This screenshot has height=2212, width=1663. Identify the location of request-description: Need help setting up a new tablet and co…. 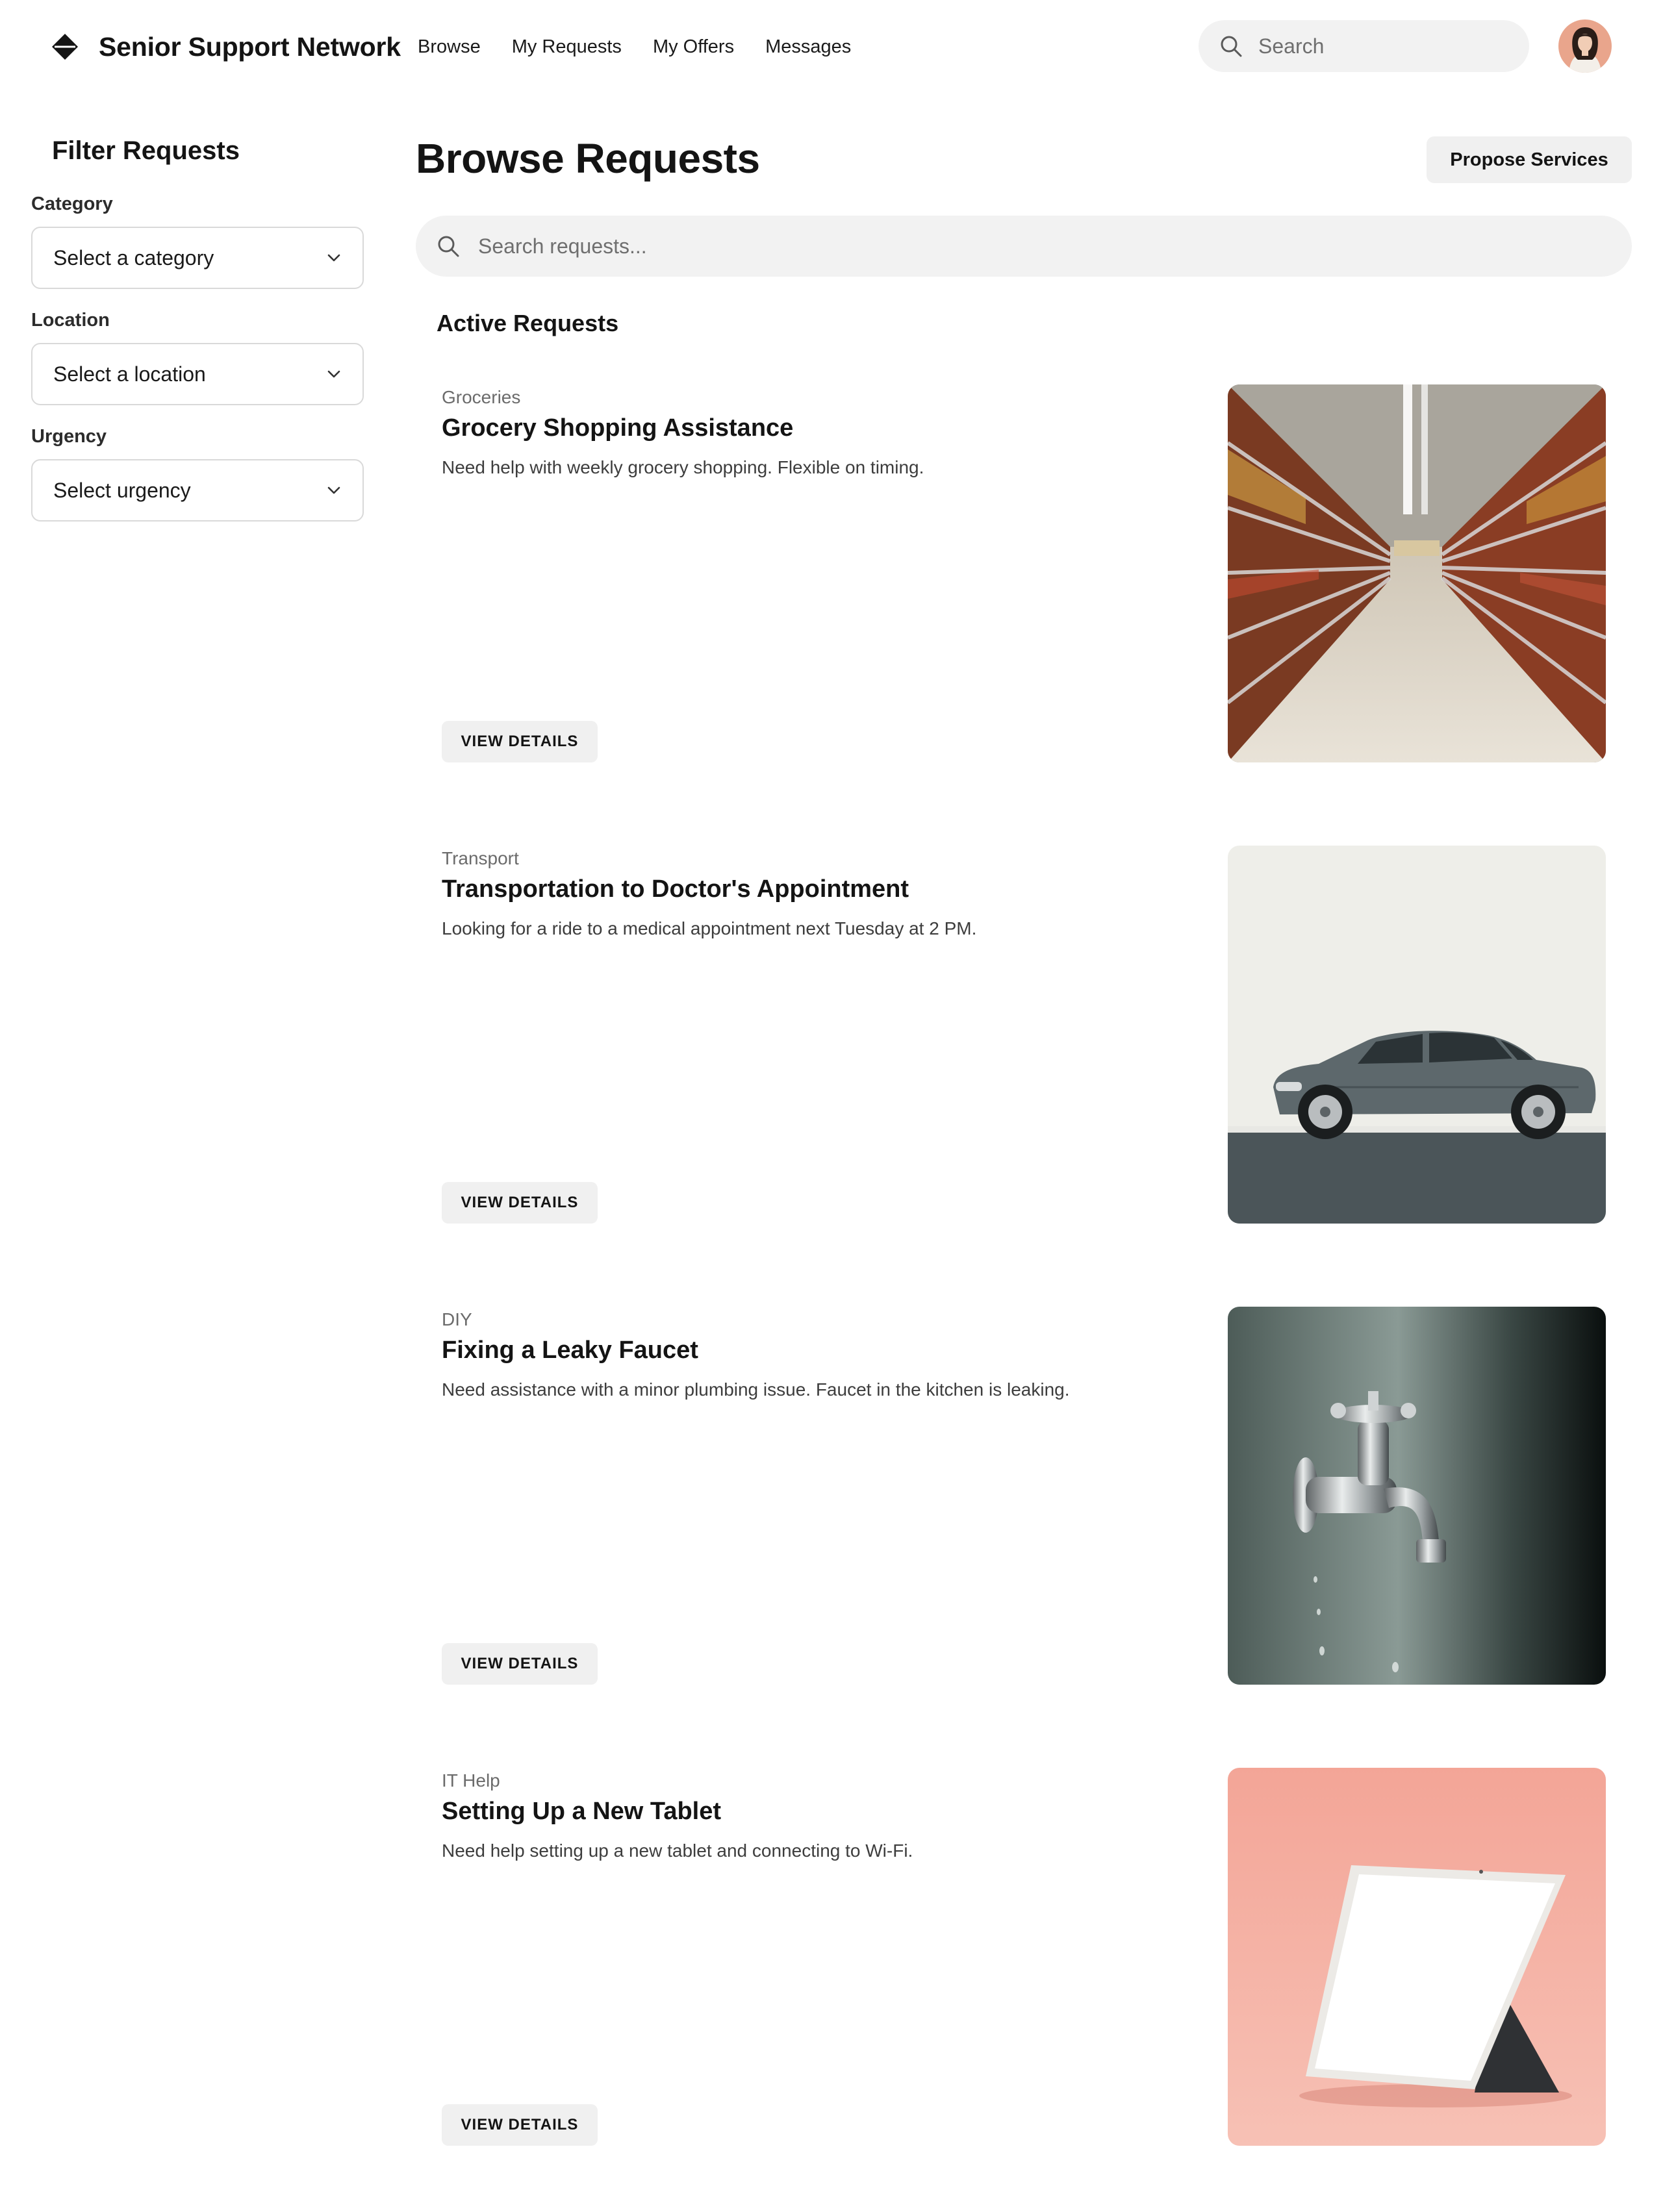
(677, 1851).